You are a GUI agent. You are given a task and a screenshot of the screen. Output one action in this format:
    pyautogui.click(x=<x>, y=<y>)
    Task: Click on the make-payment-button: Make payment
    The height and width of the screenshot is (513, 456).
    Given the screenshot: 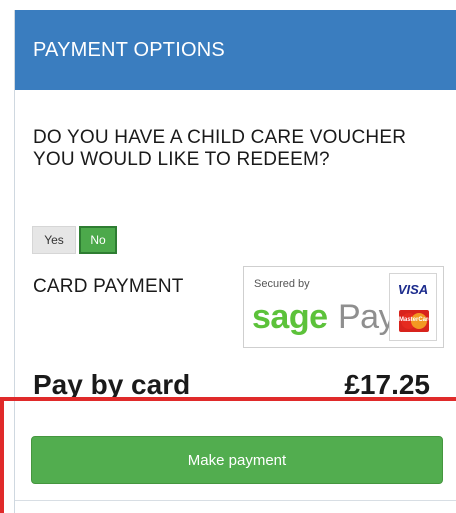 What is the action you would take?
    pyautogui.click(x=237, y=460)
    